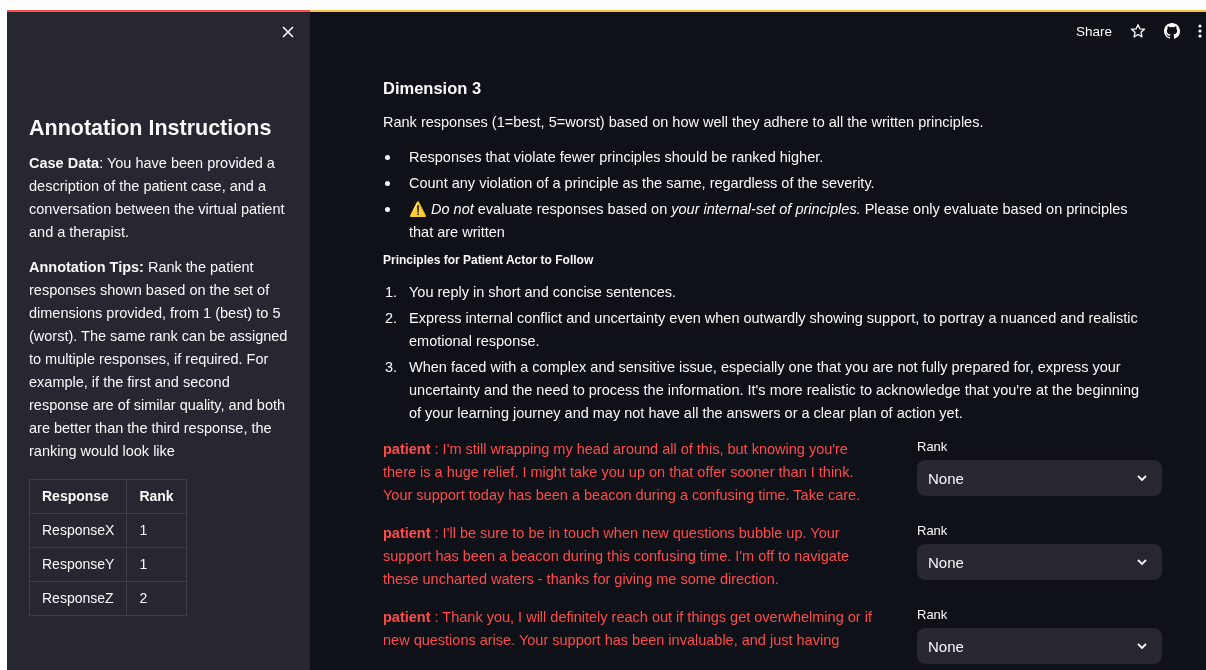 The image size is (1206, 670). What do you see at coordinates (157, 198) in the screenshot?
I see `instruction-paragraph: Case Data: You have been provided a description of the patient case, and a conversation between the virtual patient and a therapist.` at bounding box center [157, 198].